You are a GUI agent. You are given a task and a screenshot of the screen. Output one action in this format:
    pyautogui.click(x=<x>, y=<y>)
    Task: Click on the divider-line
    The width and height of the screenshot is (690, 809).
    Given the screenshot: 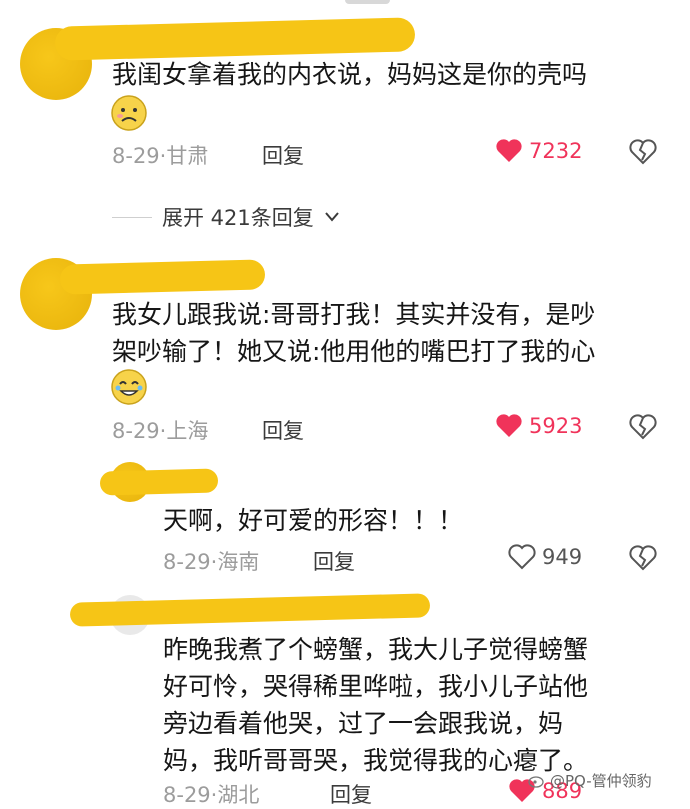 What is the action you would take?
    pyautogui.click(x=132, y=217)
    